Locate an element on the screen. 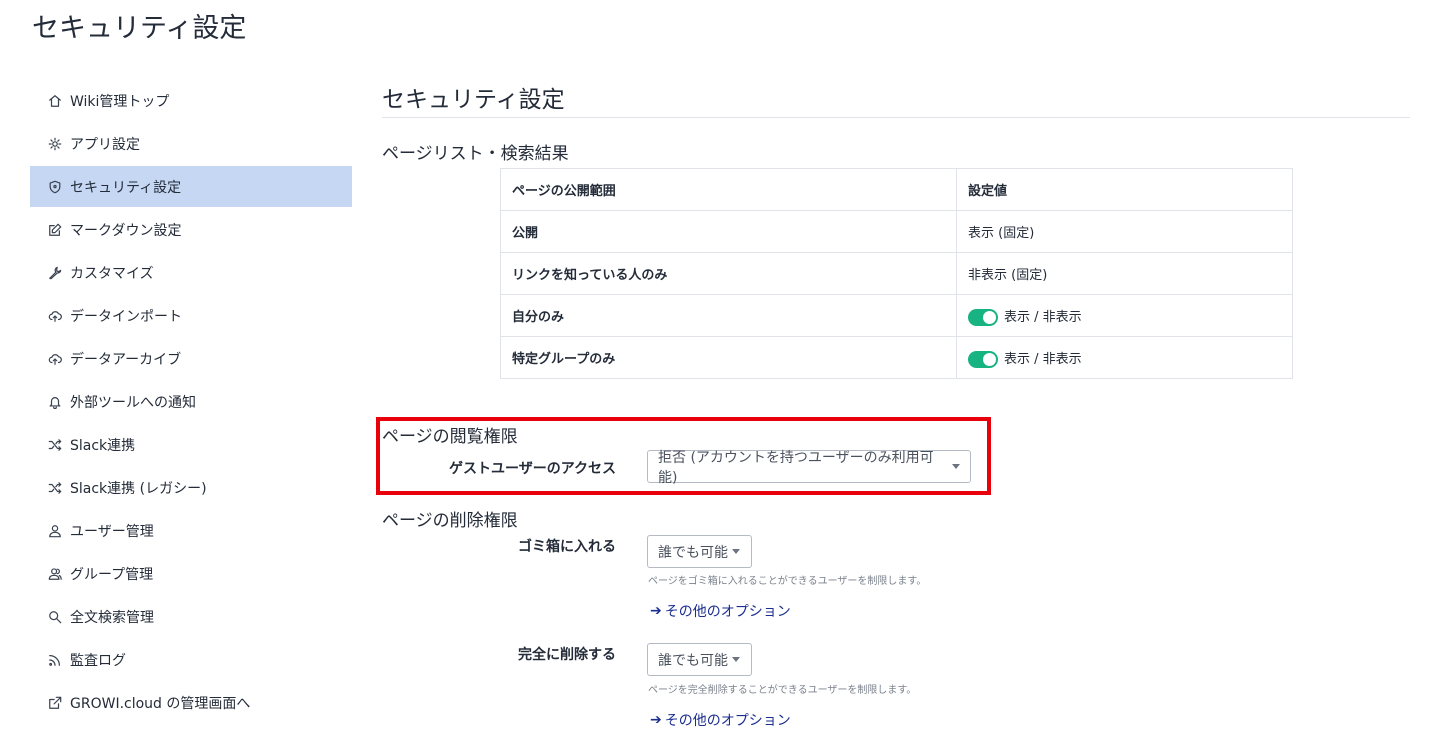 Image resolution: width=1435 pixels, height=746 pixels. sidebar-item-label: Slack連携 (レガシー) is located at coordinates (138, 488).